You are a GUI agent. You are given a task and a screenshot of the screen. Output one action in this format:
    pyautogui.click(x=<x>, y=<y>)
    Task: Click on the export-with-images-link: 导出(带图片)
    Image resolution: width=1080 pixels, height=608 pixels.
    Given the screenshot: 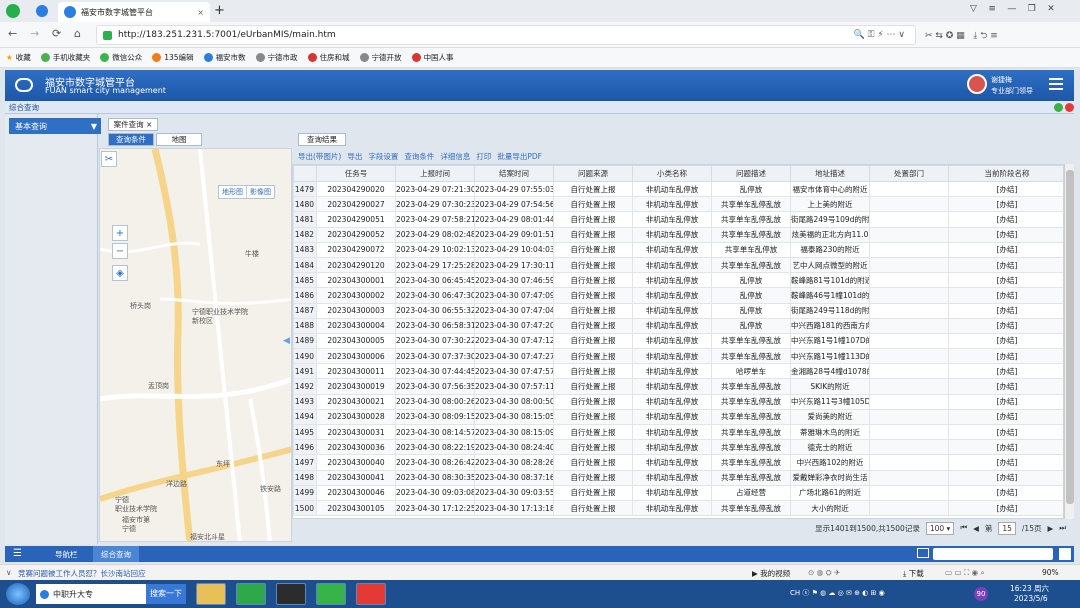 What is the action you would take?
    pyautogui.click(x=319, y=157)
    